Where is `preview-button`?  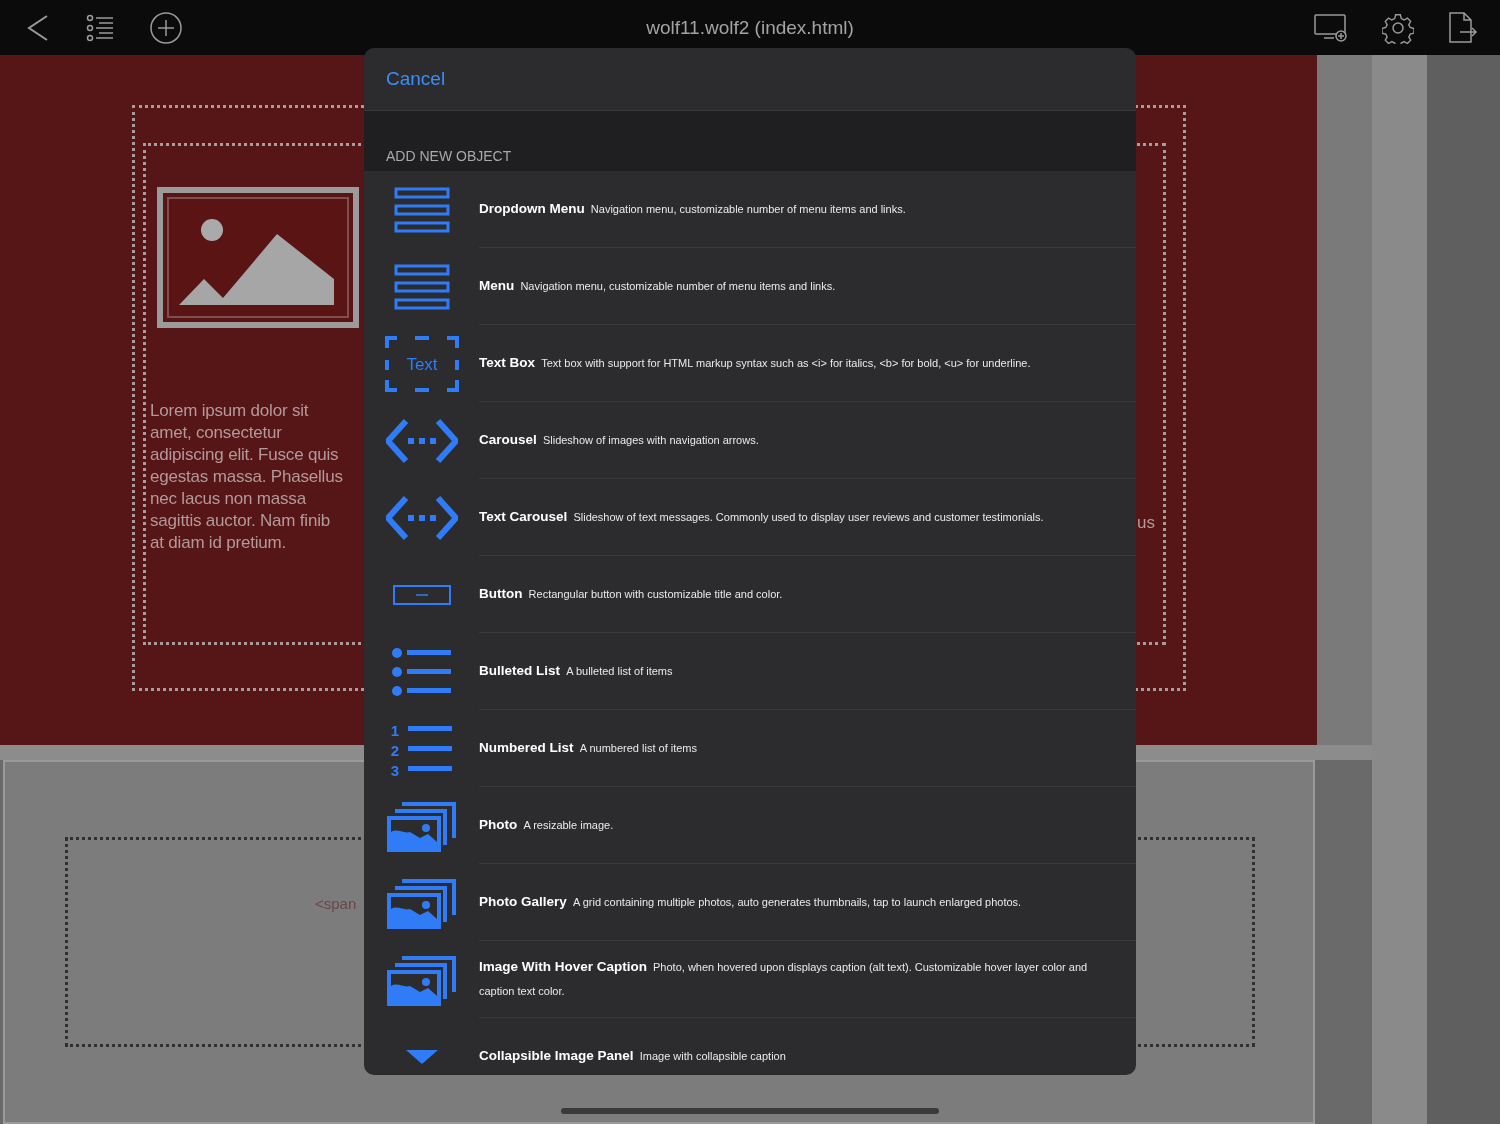
preview-button is located at coordinates (1331, 27).